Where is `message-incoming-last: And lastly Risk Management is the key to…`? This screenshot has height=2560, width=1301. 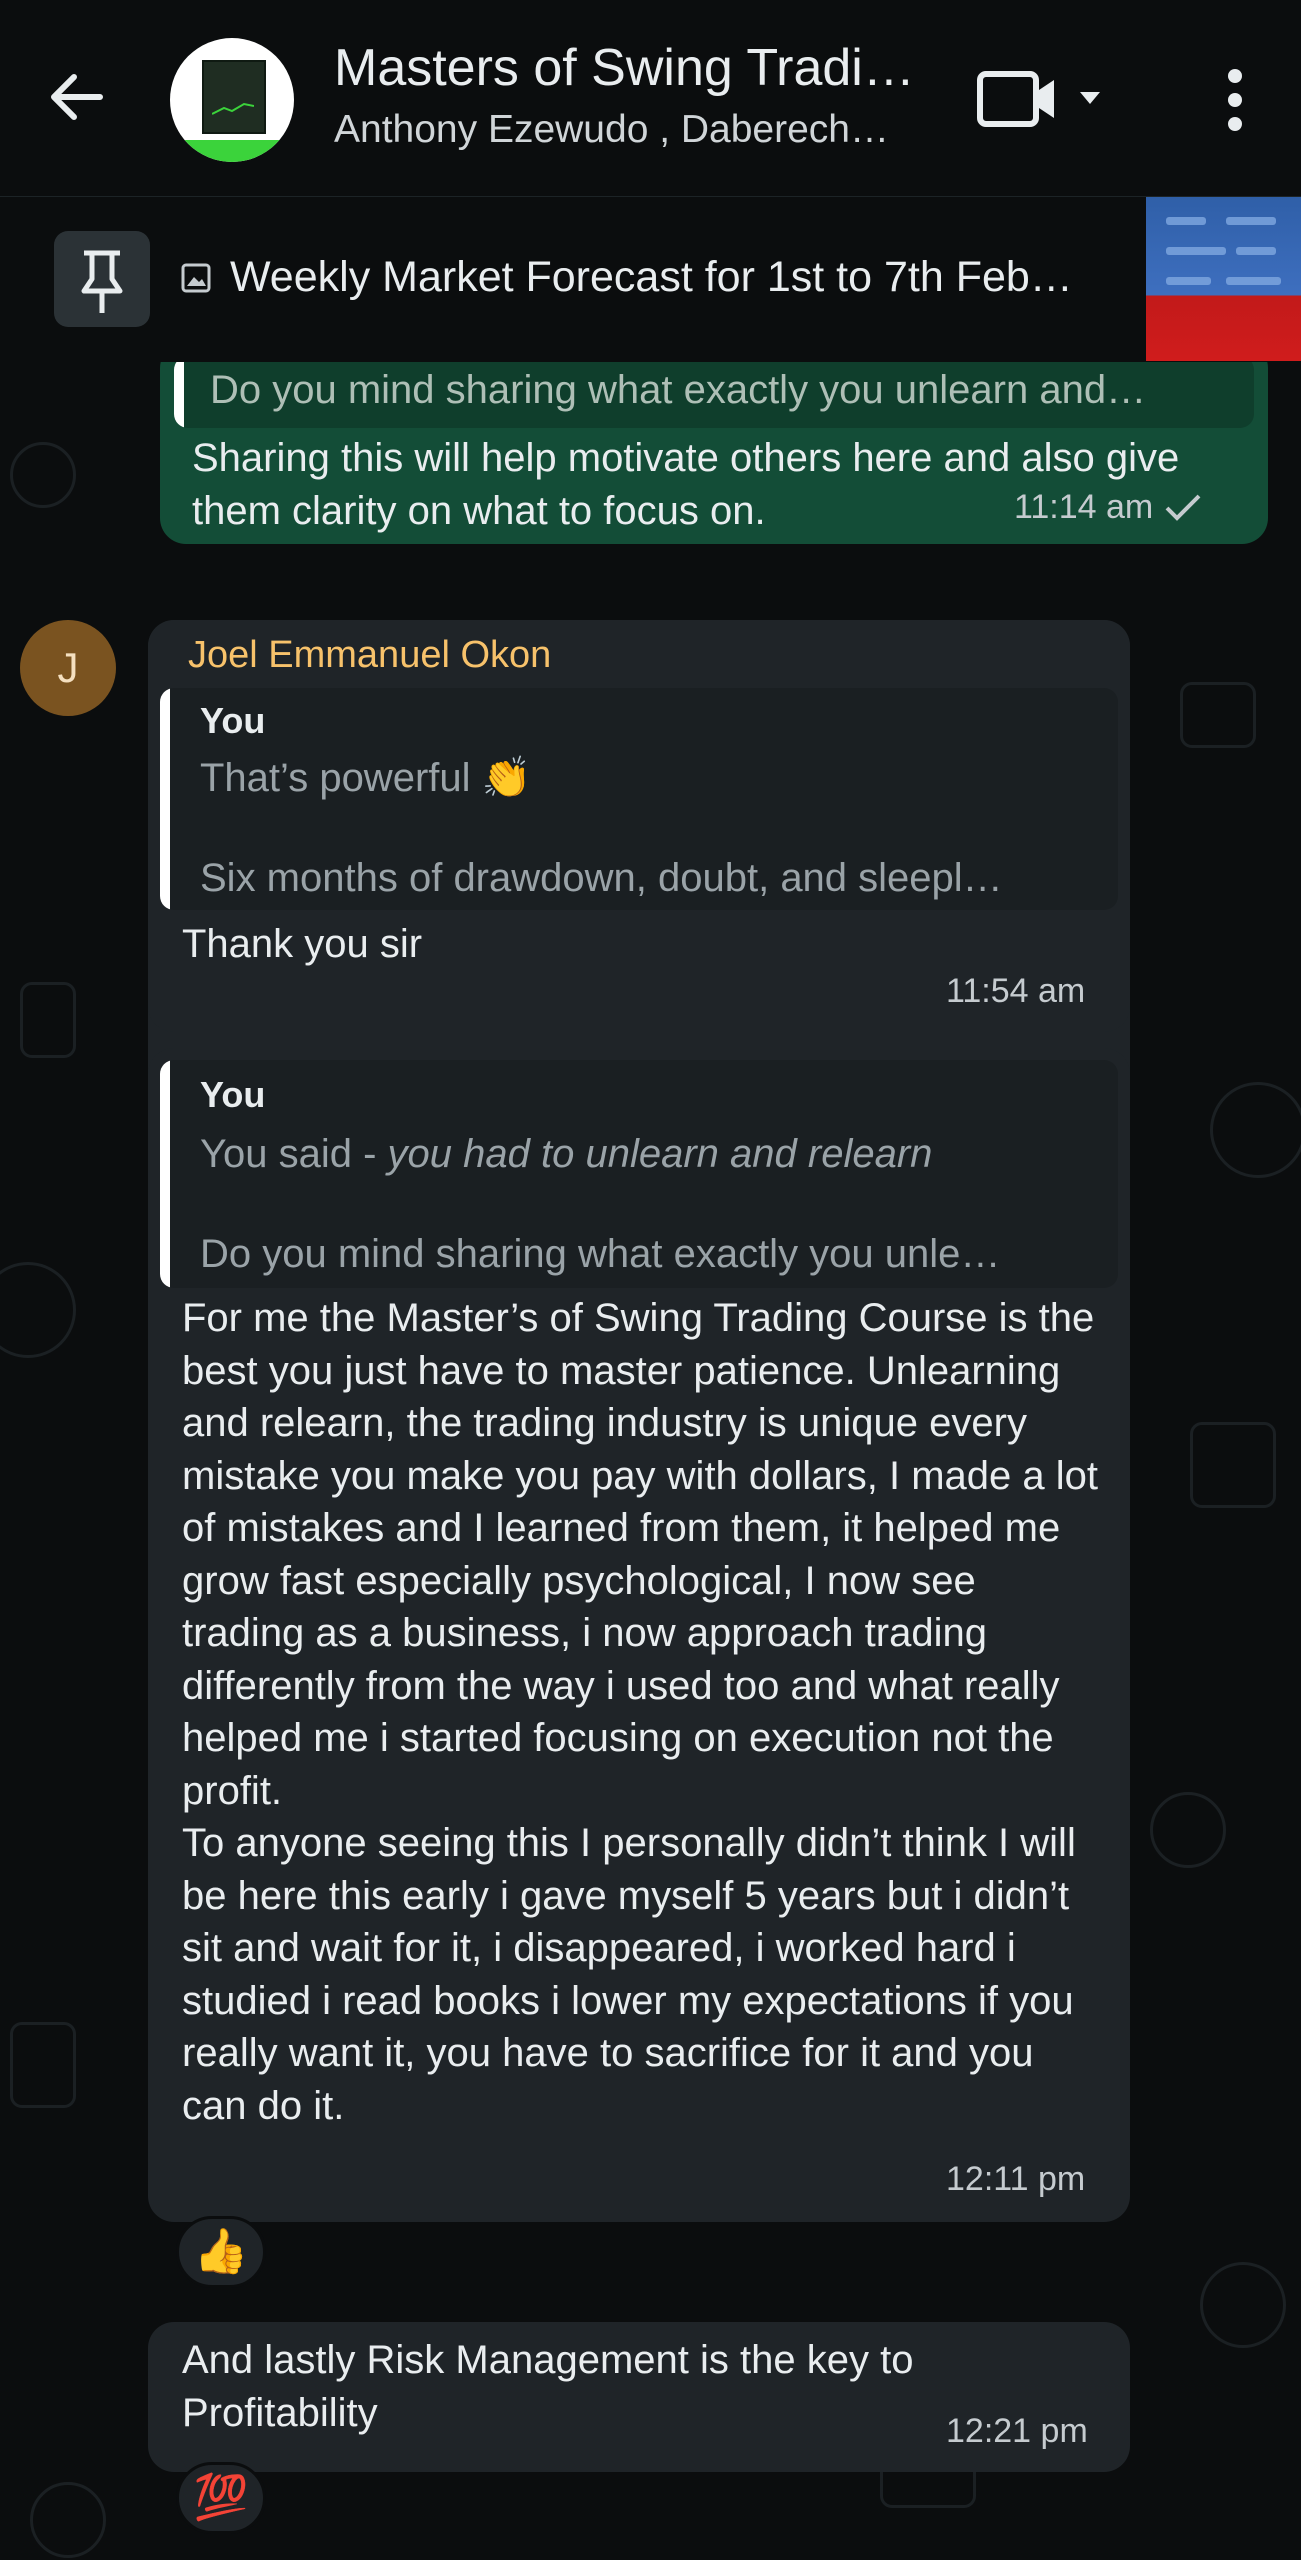
message-incoming-last: And lastly Risk Management is the key to… is located at coordinates (639, 2397).